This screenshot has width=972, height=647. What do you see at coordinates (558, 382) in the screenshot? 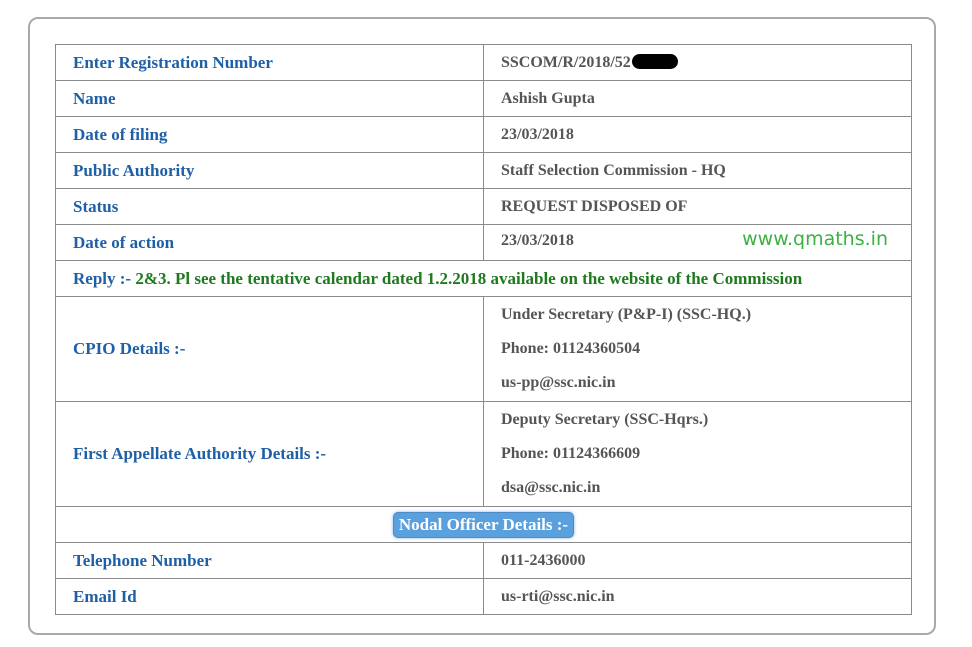
I see `cpio-email: us-pp@ssc.nic.in` at bounding box center [558, 382].